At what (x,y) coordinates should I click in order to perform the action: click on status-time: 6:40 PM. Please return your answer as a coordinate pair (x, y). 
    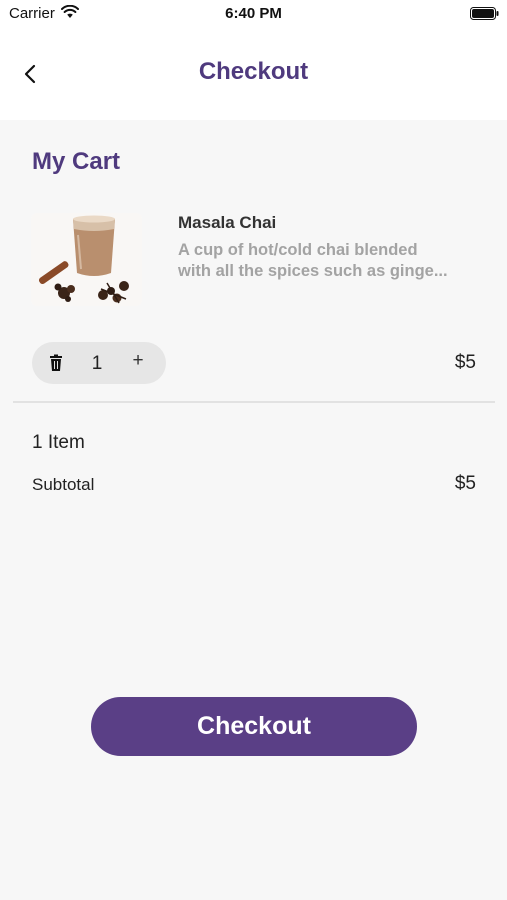
    Looking at the image, I should click on (253, 13).